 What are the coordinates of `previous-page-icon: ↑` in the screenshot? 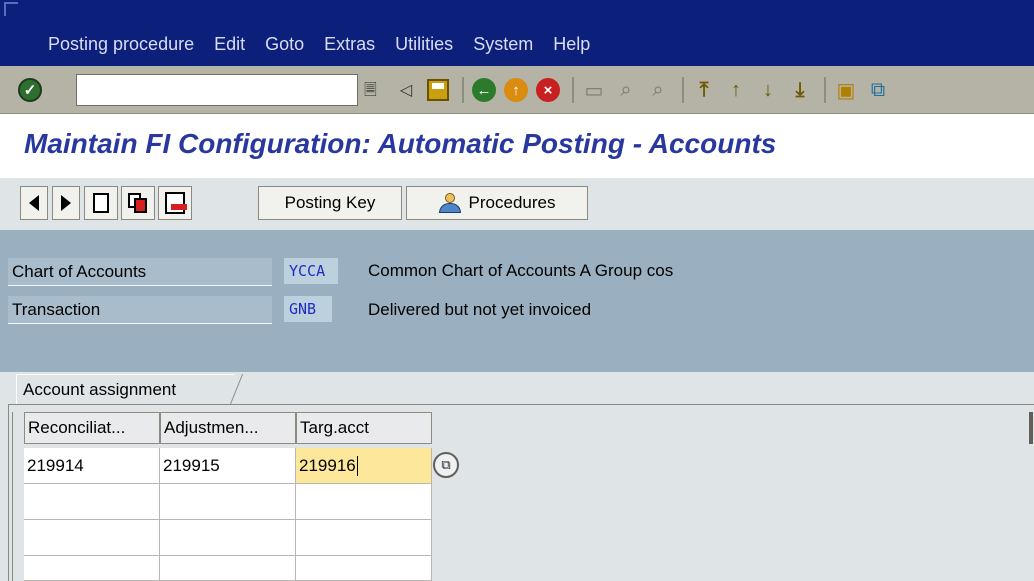 It's located at (736, 90).